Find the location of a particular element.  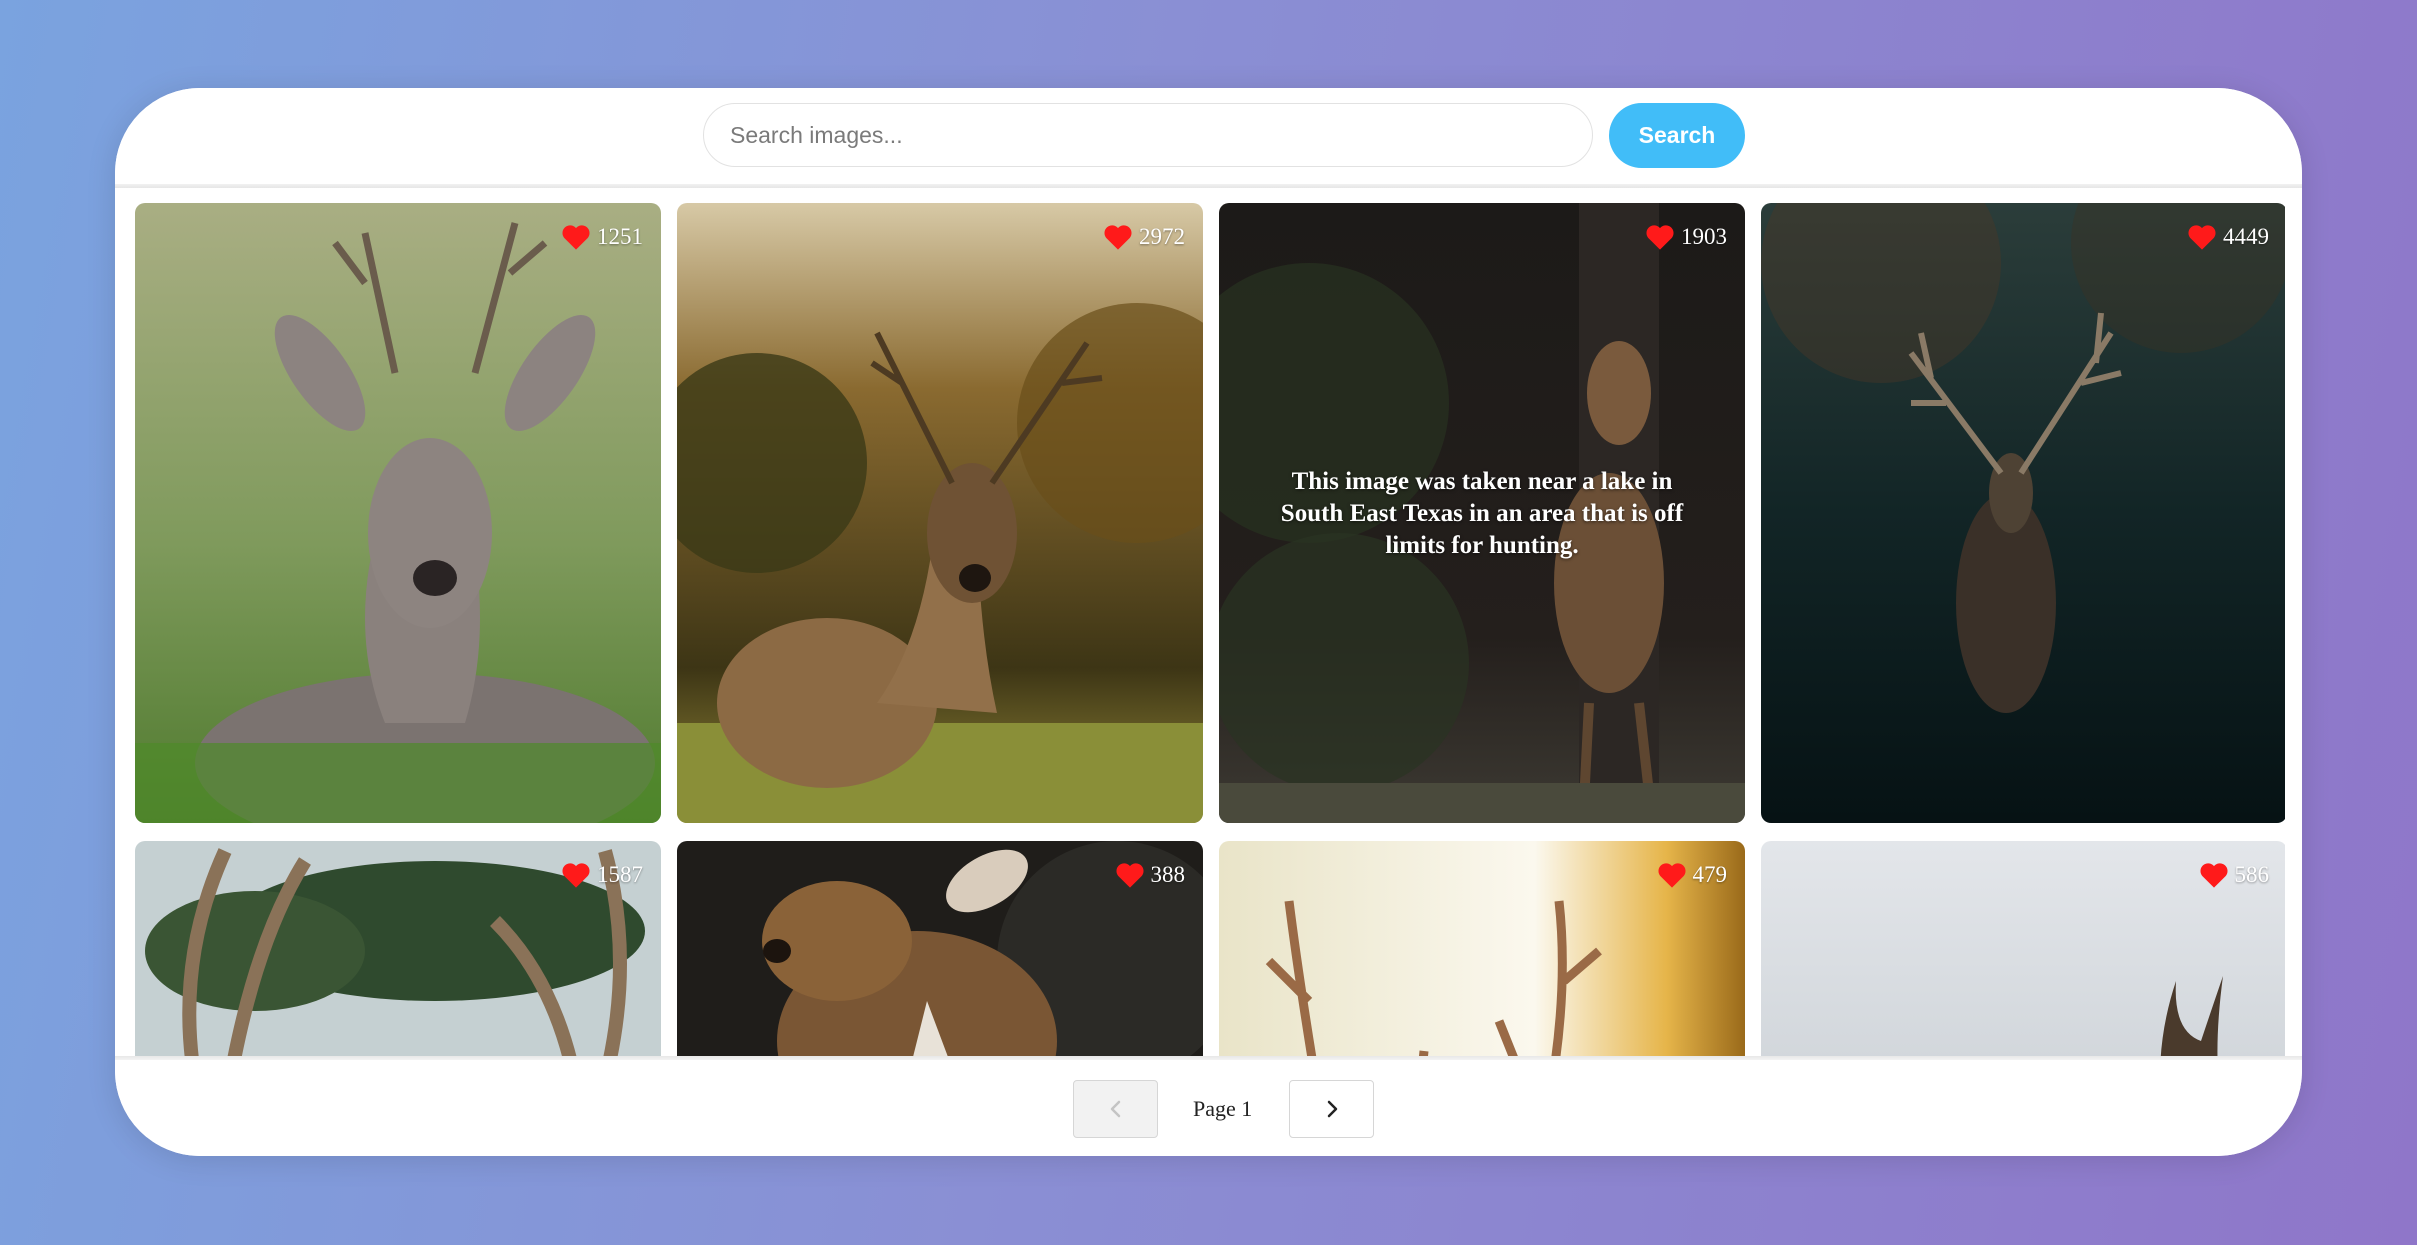

pagination: Page 1 is located at coordinates (1208, 1108).